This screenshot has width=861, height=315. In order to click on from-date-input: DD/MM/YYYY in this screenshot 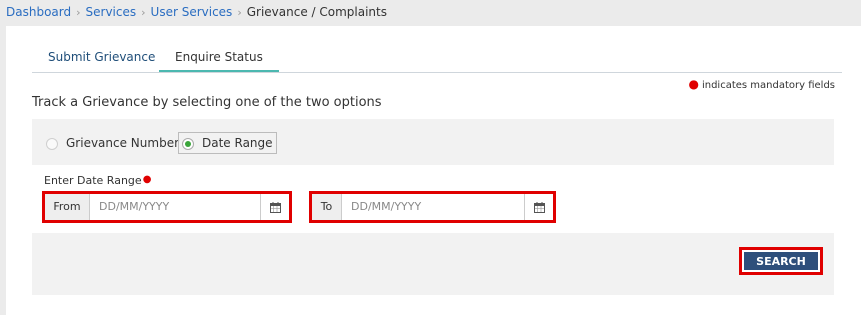, I will do `click(129, 207)`.